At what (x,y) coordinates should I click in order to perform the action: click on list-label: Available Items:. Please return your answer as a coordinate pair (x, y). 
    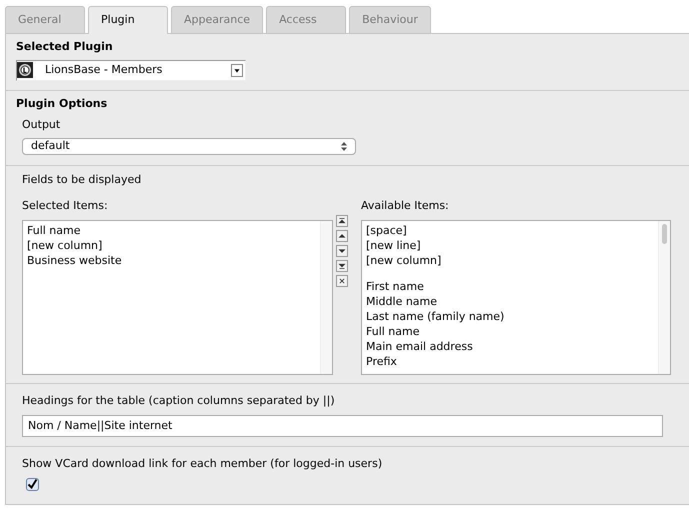
    Looking at the image, I should click on (405, 206).